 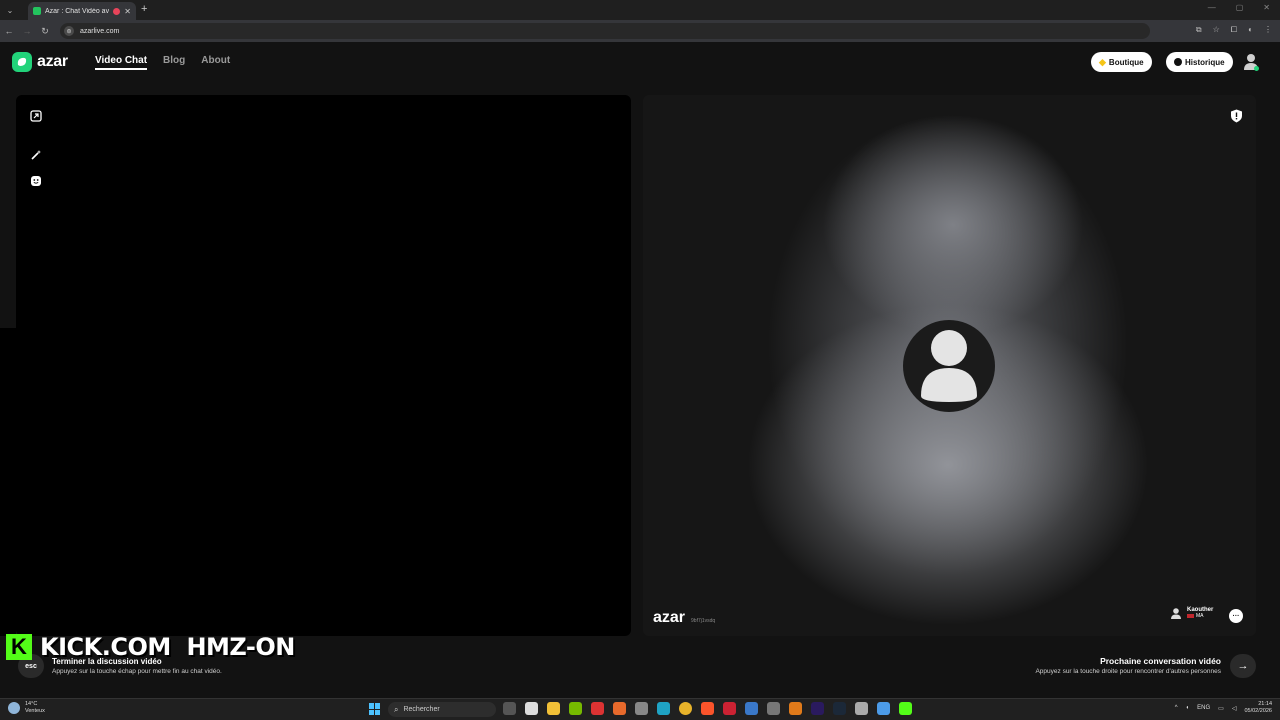 What do you see at coordinates (1236, 616) in the screenshot?
I see `chat-bubble-icon: ···` at bounding box center [1236, 616].